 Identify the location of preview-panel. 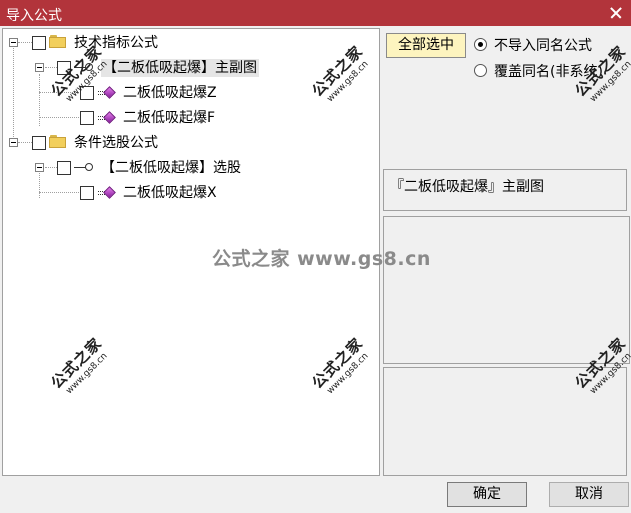
(506, 290).